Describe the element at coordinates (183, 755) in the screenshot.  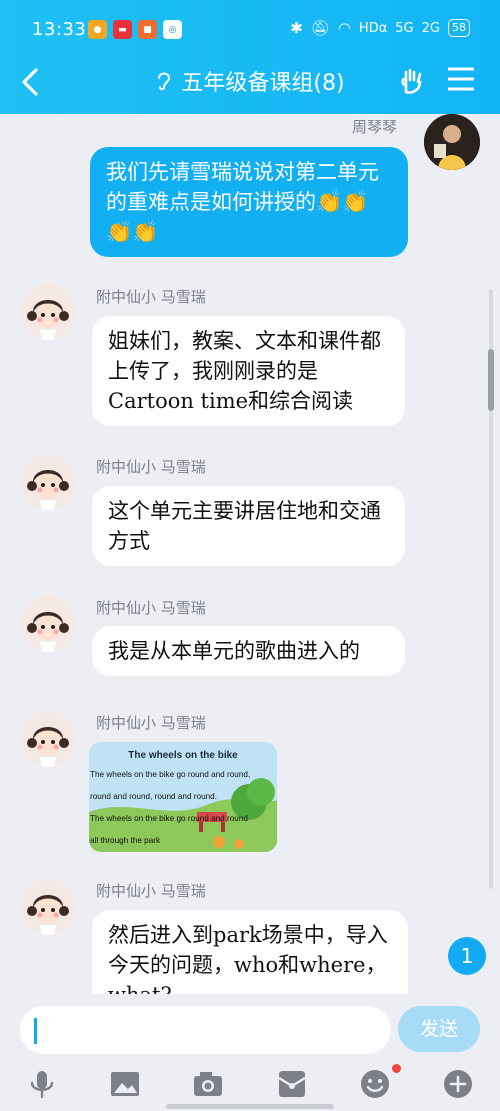
I see `image-title: The wheels on the bike` at that location.